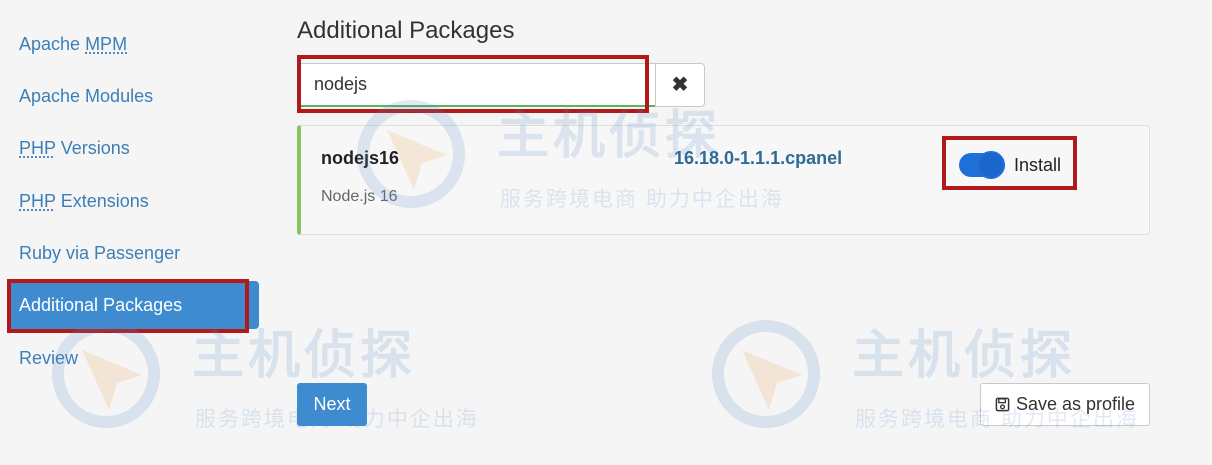 This screenshot has height=465, width=1212. What do you see at coordinates (133, 253) in the screenshot?
I see `sidebar-item-ruby-via-passenger: Ruby via Passenger` at bounding box center [133, 253].